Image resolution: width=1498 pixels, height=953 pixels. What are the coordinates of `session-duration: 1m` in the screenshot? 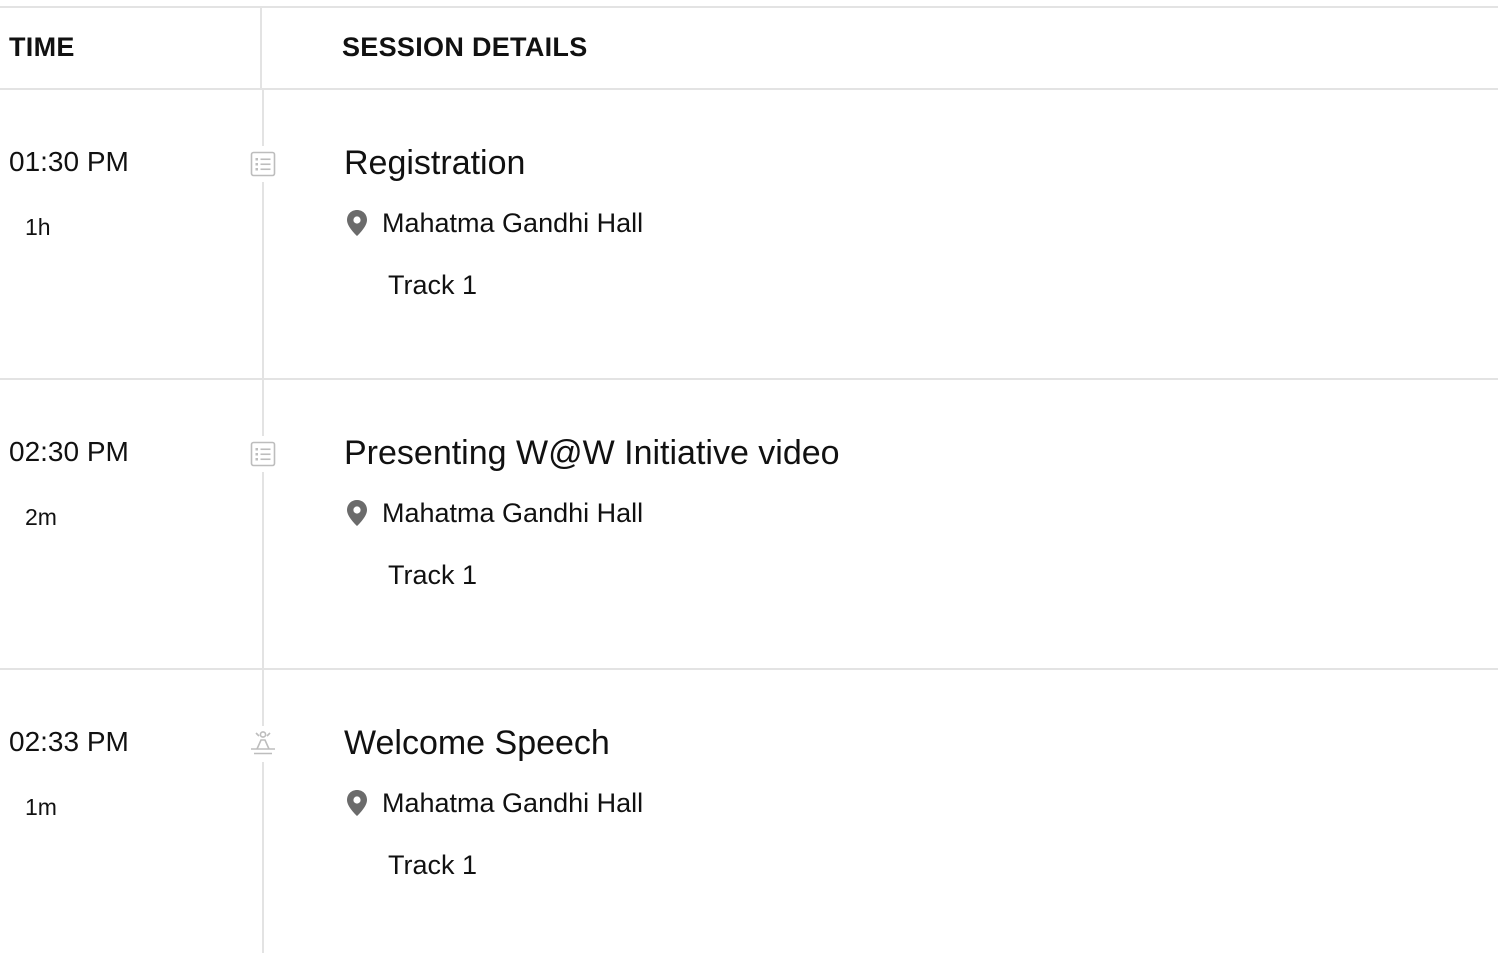 It's located at (41, 807).